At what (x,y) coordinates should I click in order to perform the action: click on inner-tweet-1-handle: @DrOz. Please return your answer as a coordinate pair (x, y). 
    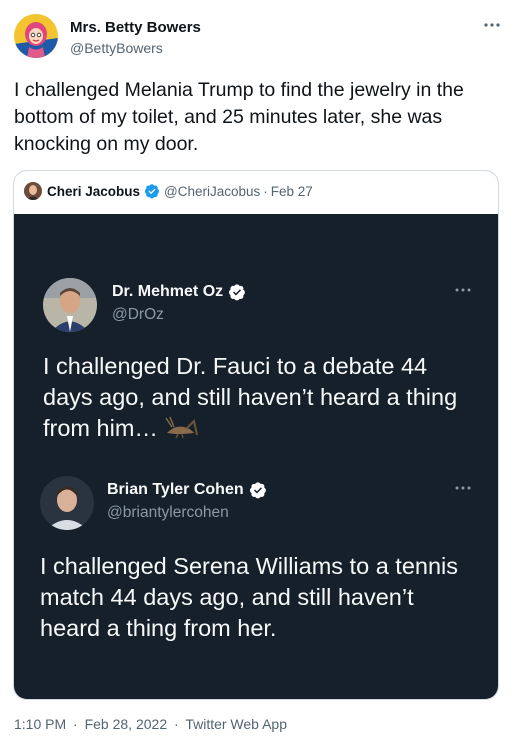
    Looking at the image, I should click on (138, 314).